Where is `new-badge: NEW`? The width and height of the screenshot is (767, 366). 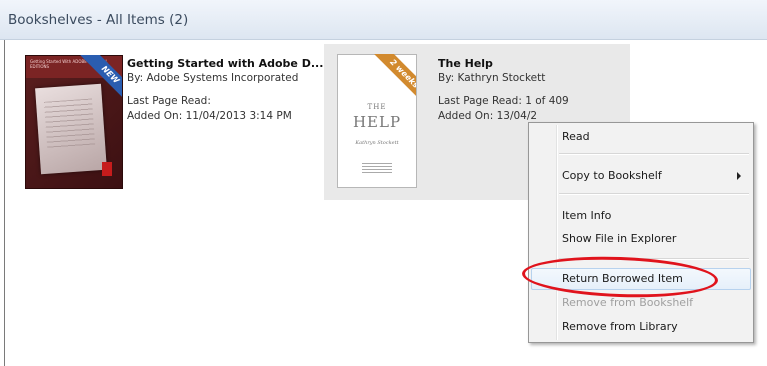 new-badge: NEW is located at coordinates (100, 77).